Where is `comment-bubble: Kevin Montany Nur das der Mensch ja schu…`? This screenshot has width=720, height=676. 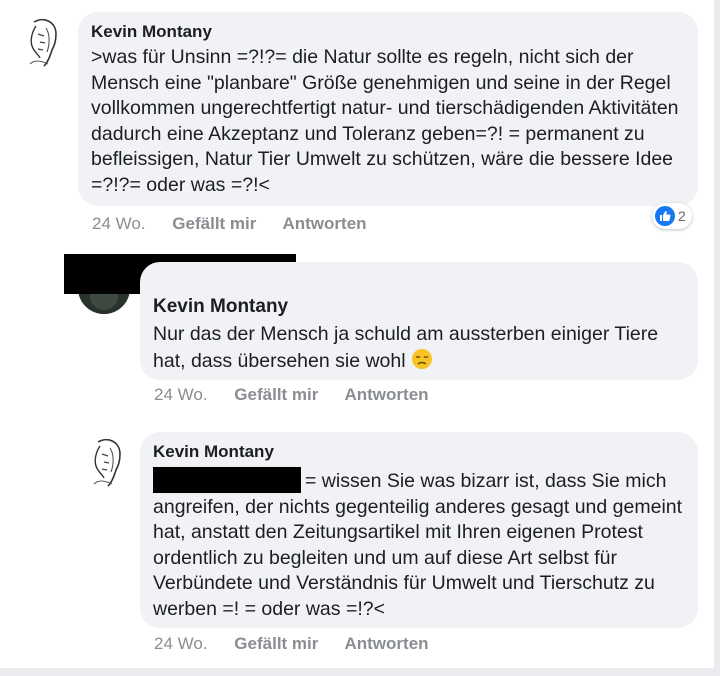
comment-bubble: Kevin Montany Nur das der Mensch ja schu… is located at coordinates (419, 321).